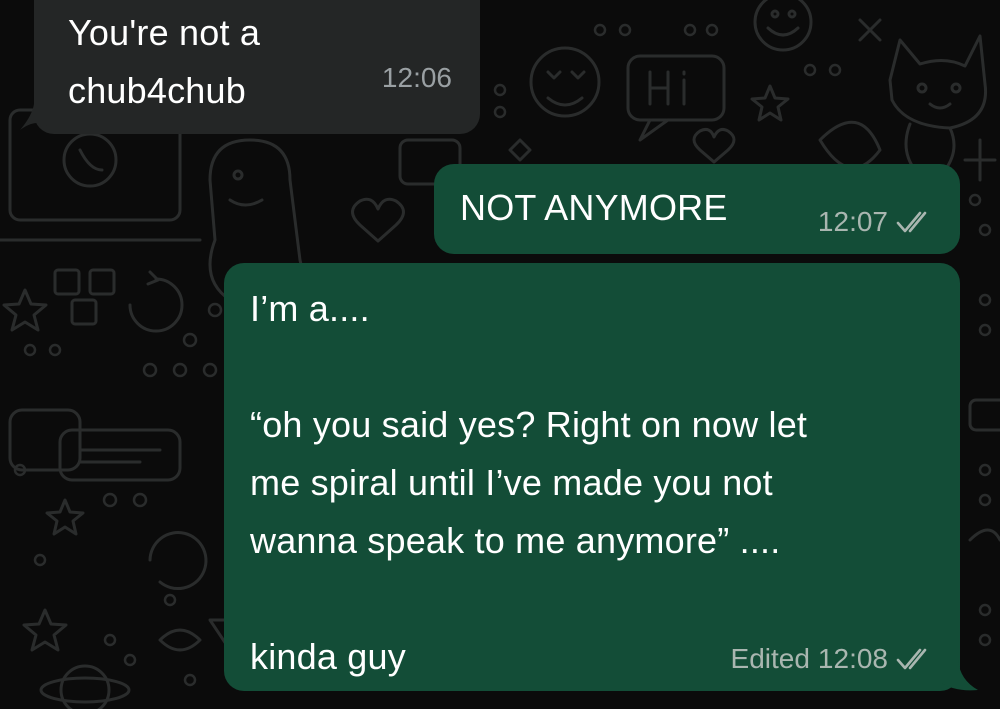 This screenshot has width=1000, height=709. I want to click on game-controller-icon, so click(118, 300).